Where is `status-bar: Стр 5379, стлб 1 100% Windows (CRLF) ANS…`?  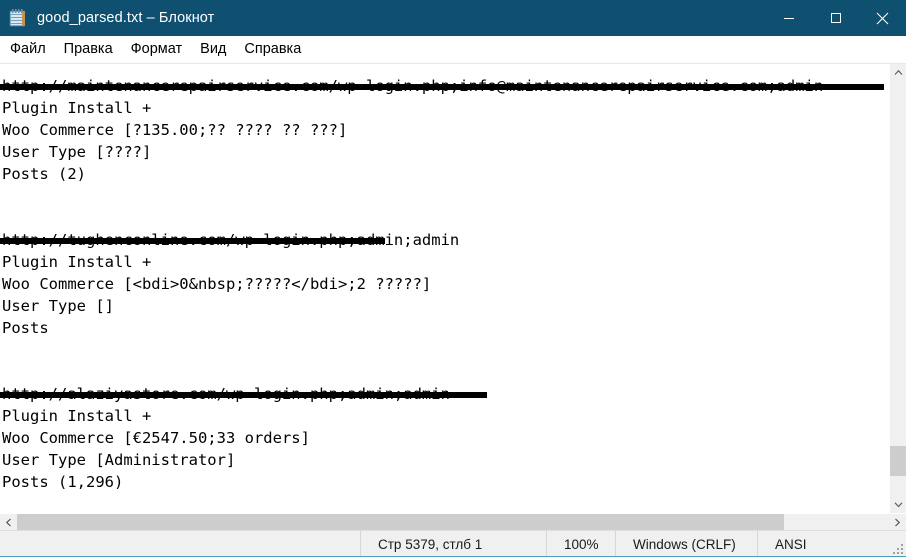 status-bar: Стр 5379, стлб 1 100% Windows (CRLF) ANS… is located at coordinates (453, 543).